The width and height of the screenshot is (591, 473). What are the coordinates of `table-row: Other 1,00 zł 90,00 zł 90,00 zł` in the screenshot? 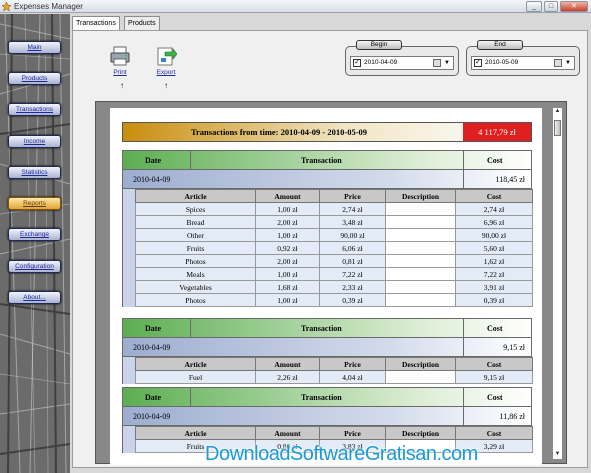 It's located at (334, 235).